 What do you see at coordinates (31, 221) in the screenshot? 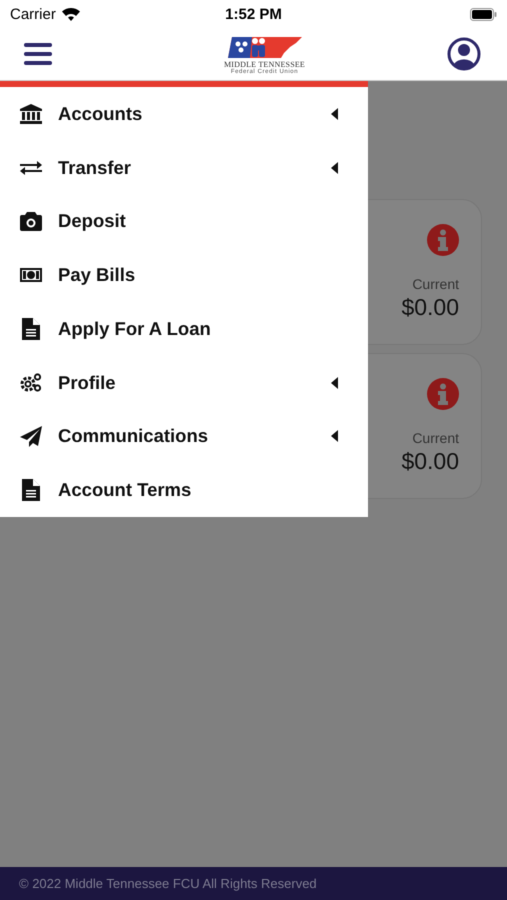
I see `camera-icon` at bounding box center [31, 221].